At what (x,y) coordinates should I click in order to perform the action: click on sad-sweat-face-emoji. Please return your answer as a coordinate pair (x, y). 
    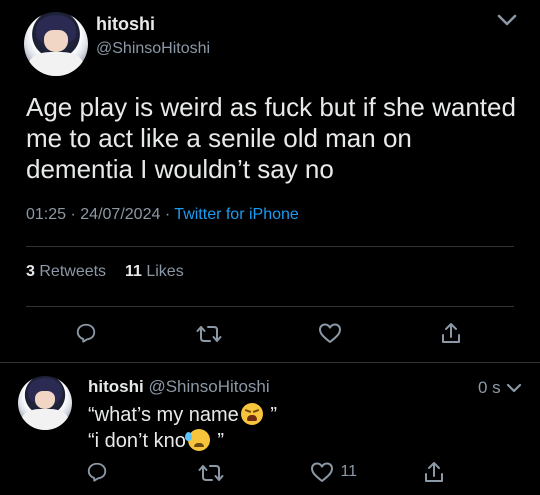
    Looking at the image, I should click on (197, 440).